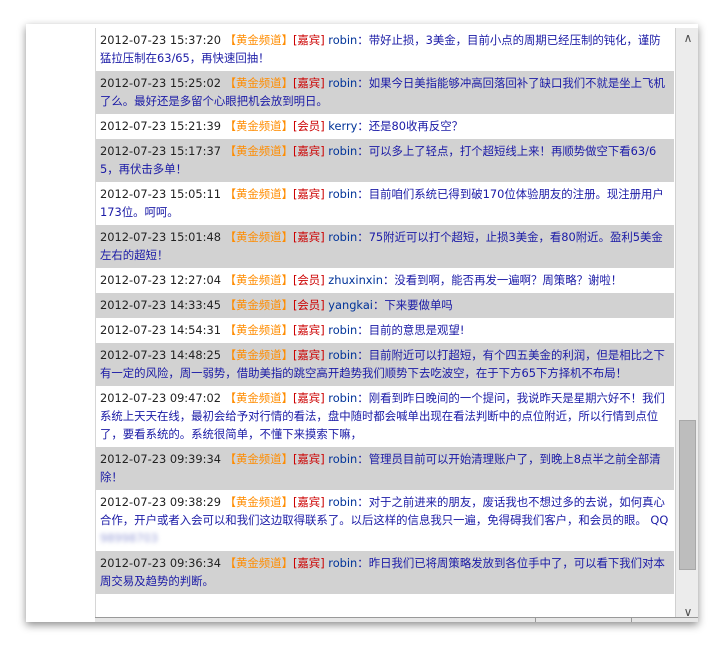  I want to click on redacted-qq-number: 98998703, so click(129, 538).